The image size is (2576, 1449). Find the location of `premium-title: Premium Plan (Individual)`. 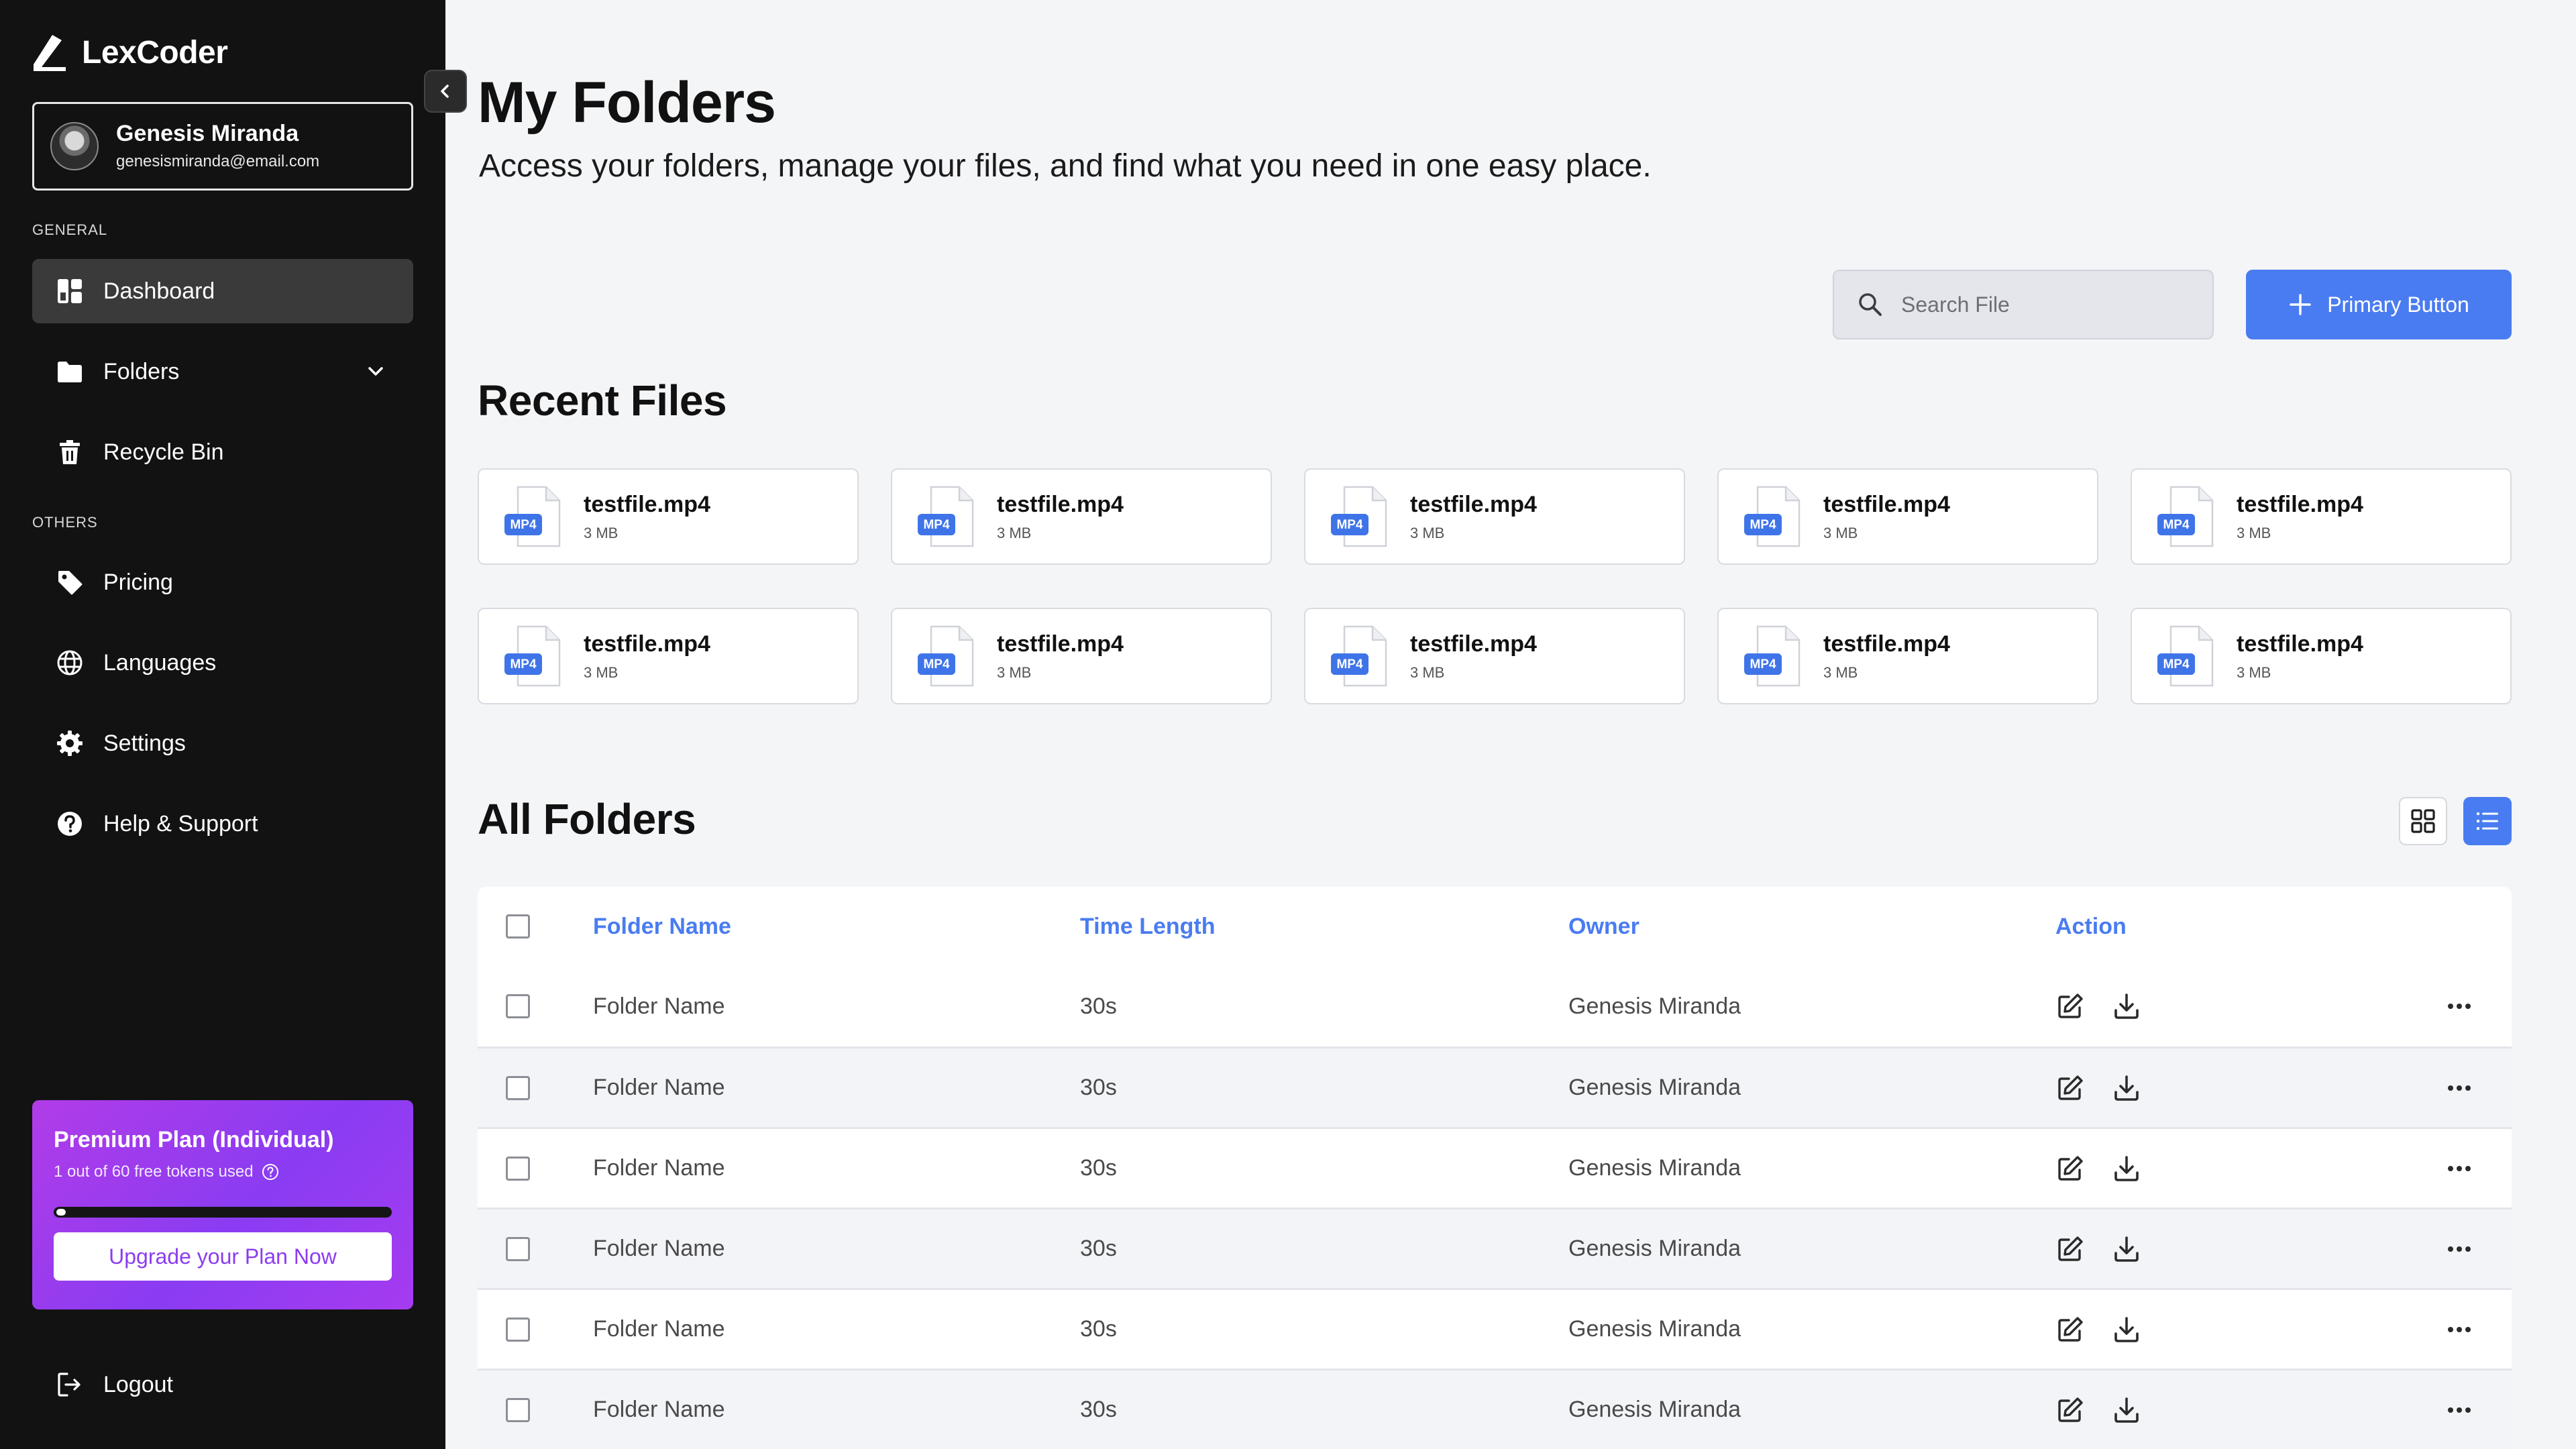

premium-title: Premium Plan (Individual) is located at coordinates (194, 1139).